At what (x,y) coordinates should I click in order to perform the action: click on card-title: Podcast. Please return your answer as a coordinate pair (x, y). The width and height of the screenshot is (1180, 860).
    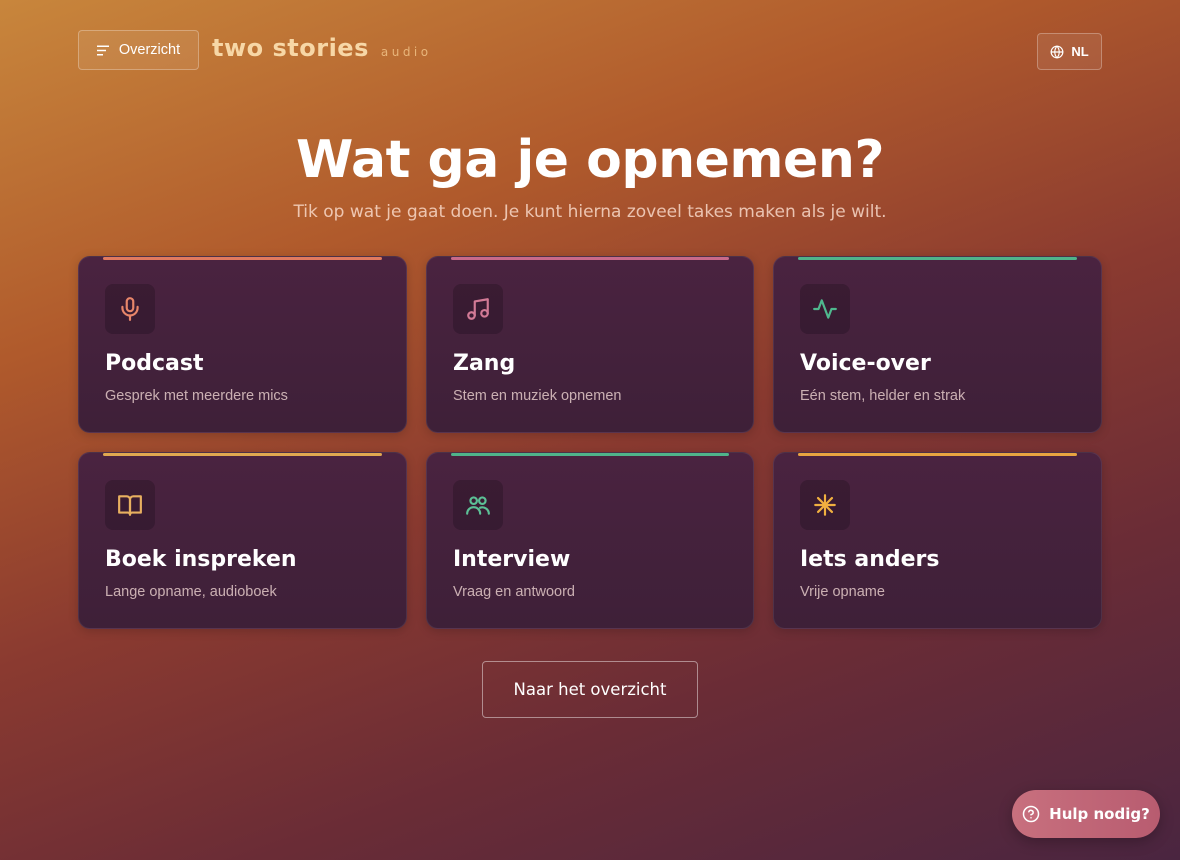
    Looking at the image, I should click on (154, 363).